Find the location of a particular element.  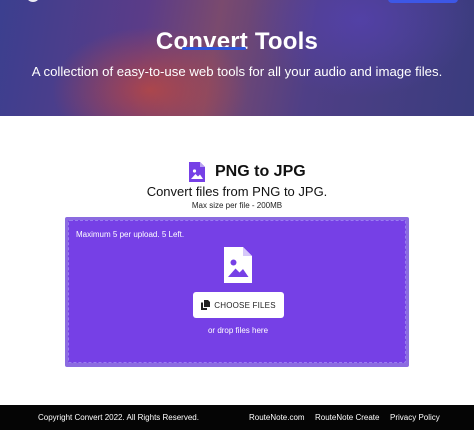

title-underline is located at coordinates (214, 48).